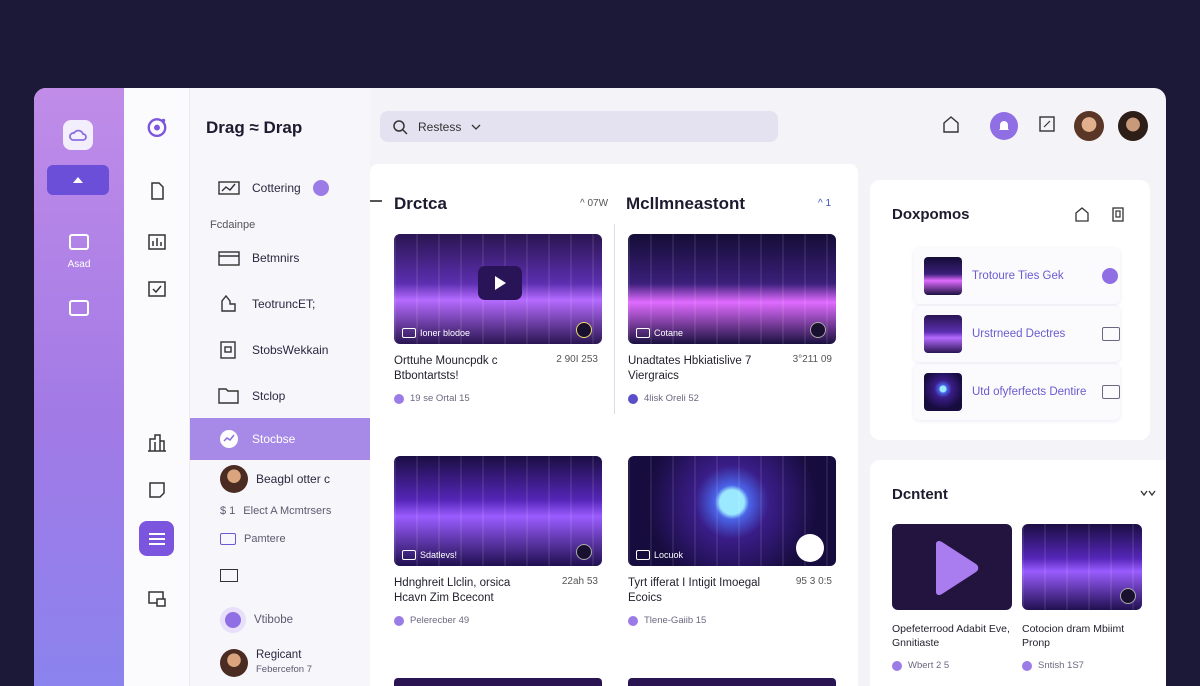 The height and width of the screenshot is (686, 1200). What do you see at coordinates (732, 398) in the screenshot?
I see `card-meta: 4lisk Oreli 52` at bounding box center [732, 398].